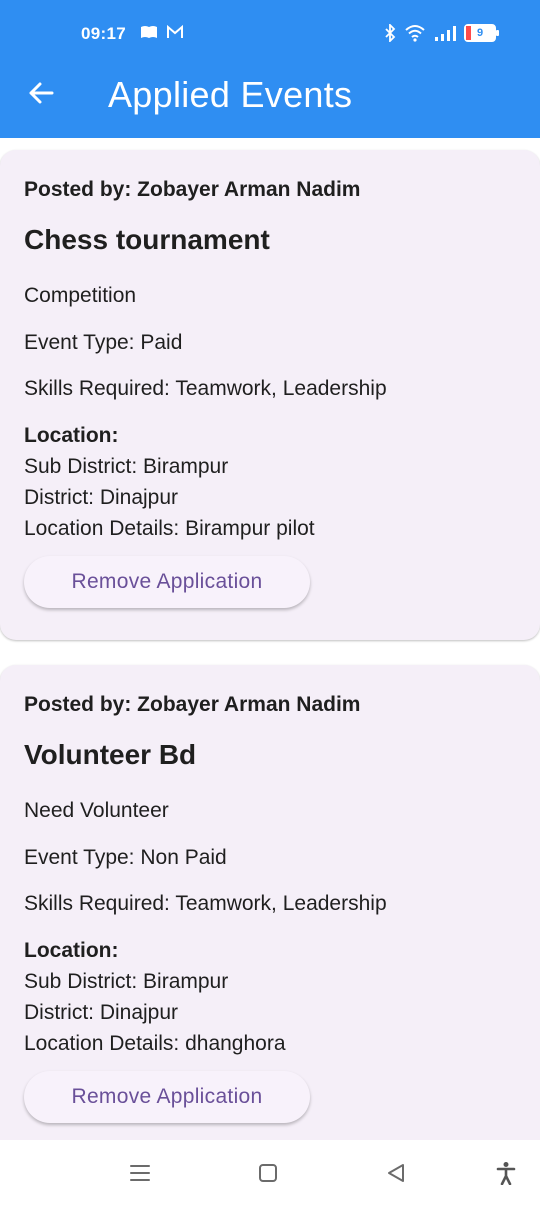 The height and width of the screenshot is (1206, 540). Describe the element at coordinates (80, 295) in the screenshot. I see `event-description: Competition` at that location.